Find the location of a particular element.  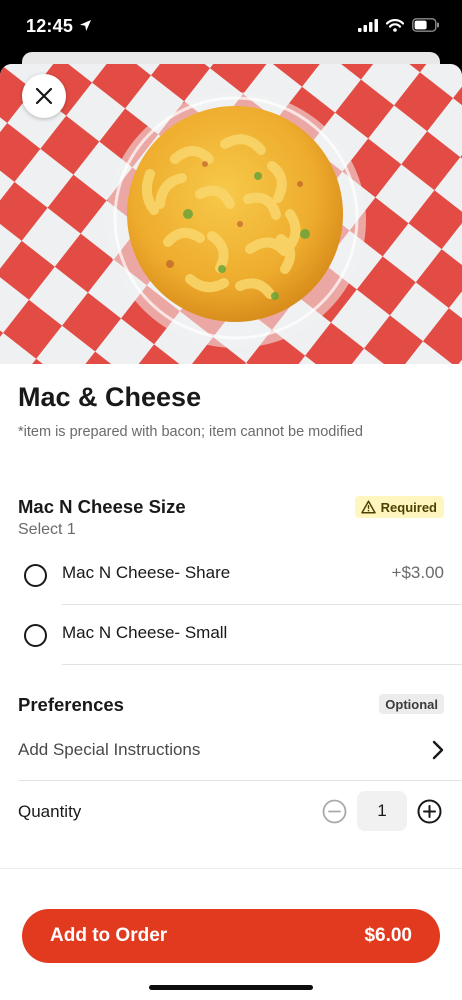

optional-badge: Optional is located at coordinates (411, 704).